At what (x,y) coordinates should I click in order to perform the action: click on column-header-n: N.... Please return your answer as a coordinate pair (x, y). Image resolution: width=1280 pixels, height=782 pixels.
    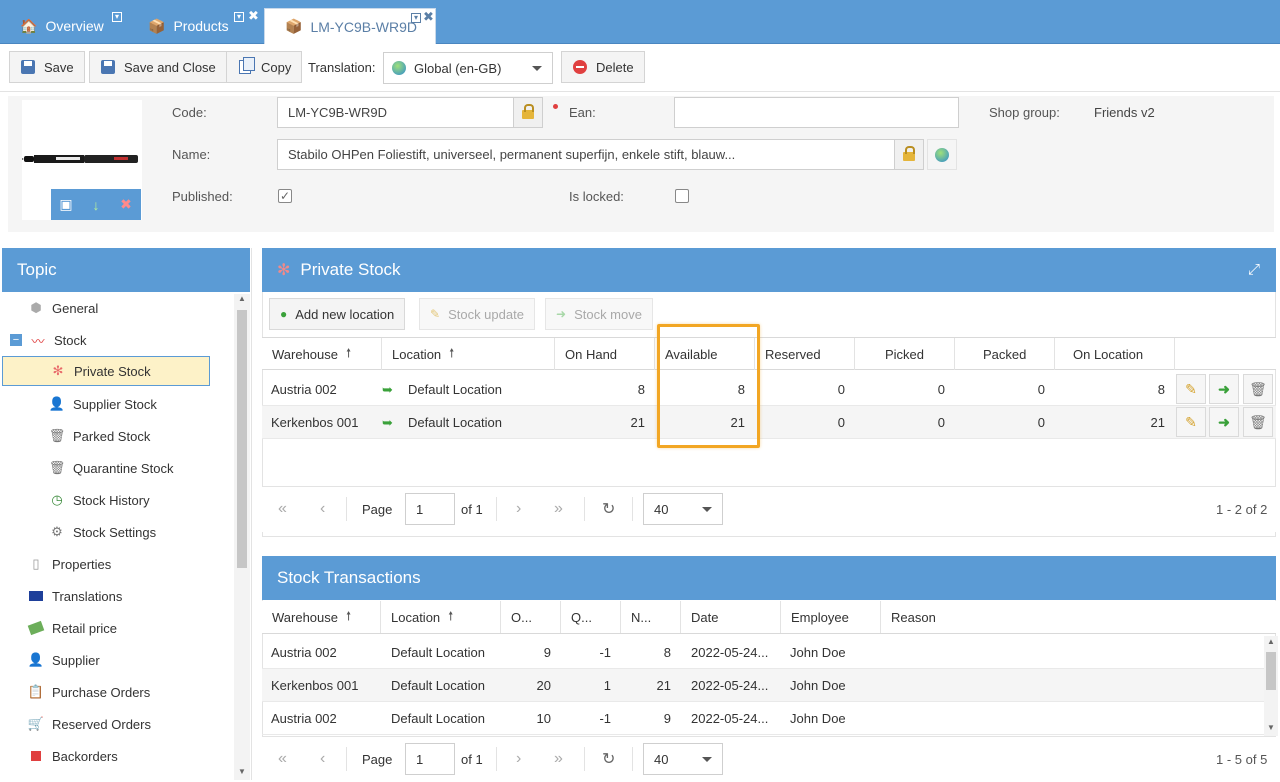
    Looking at the image, I should click on (651, 617).